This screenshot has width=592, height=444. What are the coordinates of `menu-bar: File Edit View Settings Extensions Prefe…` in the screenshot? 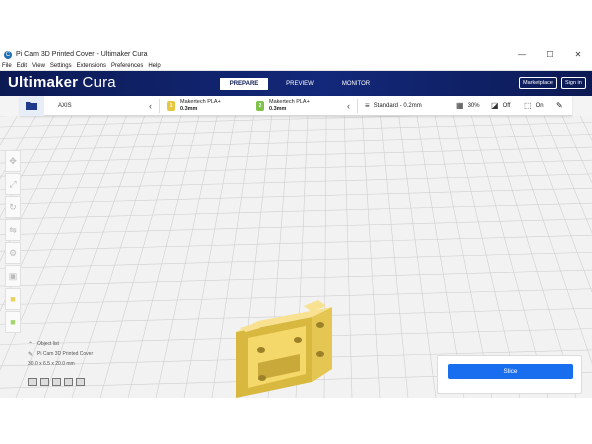 It's located at (296, 66).